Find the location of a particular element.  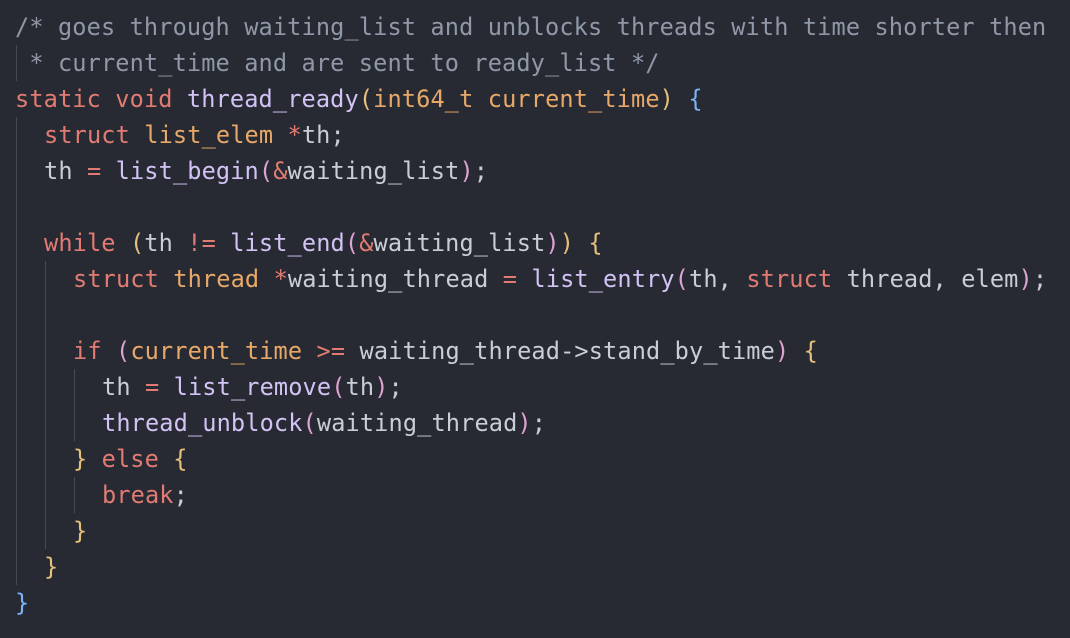

code-token: list_entry is located at coordinates (603, 279).